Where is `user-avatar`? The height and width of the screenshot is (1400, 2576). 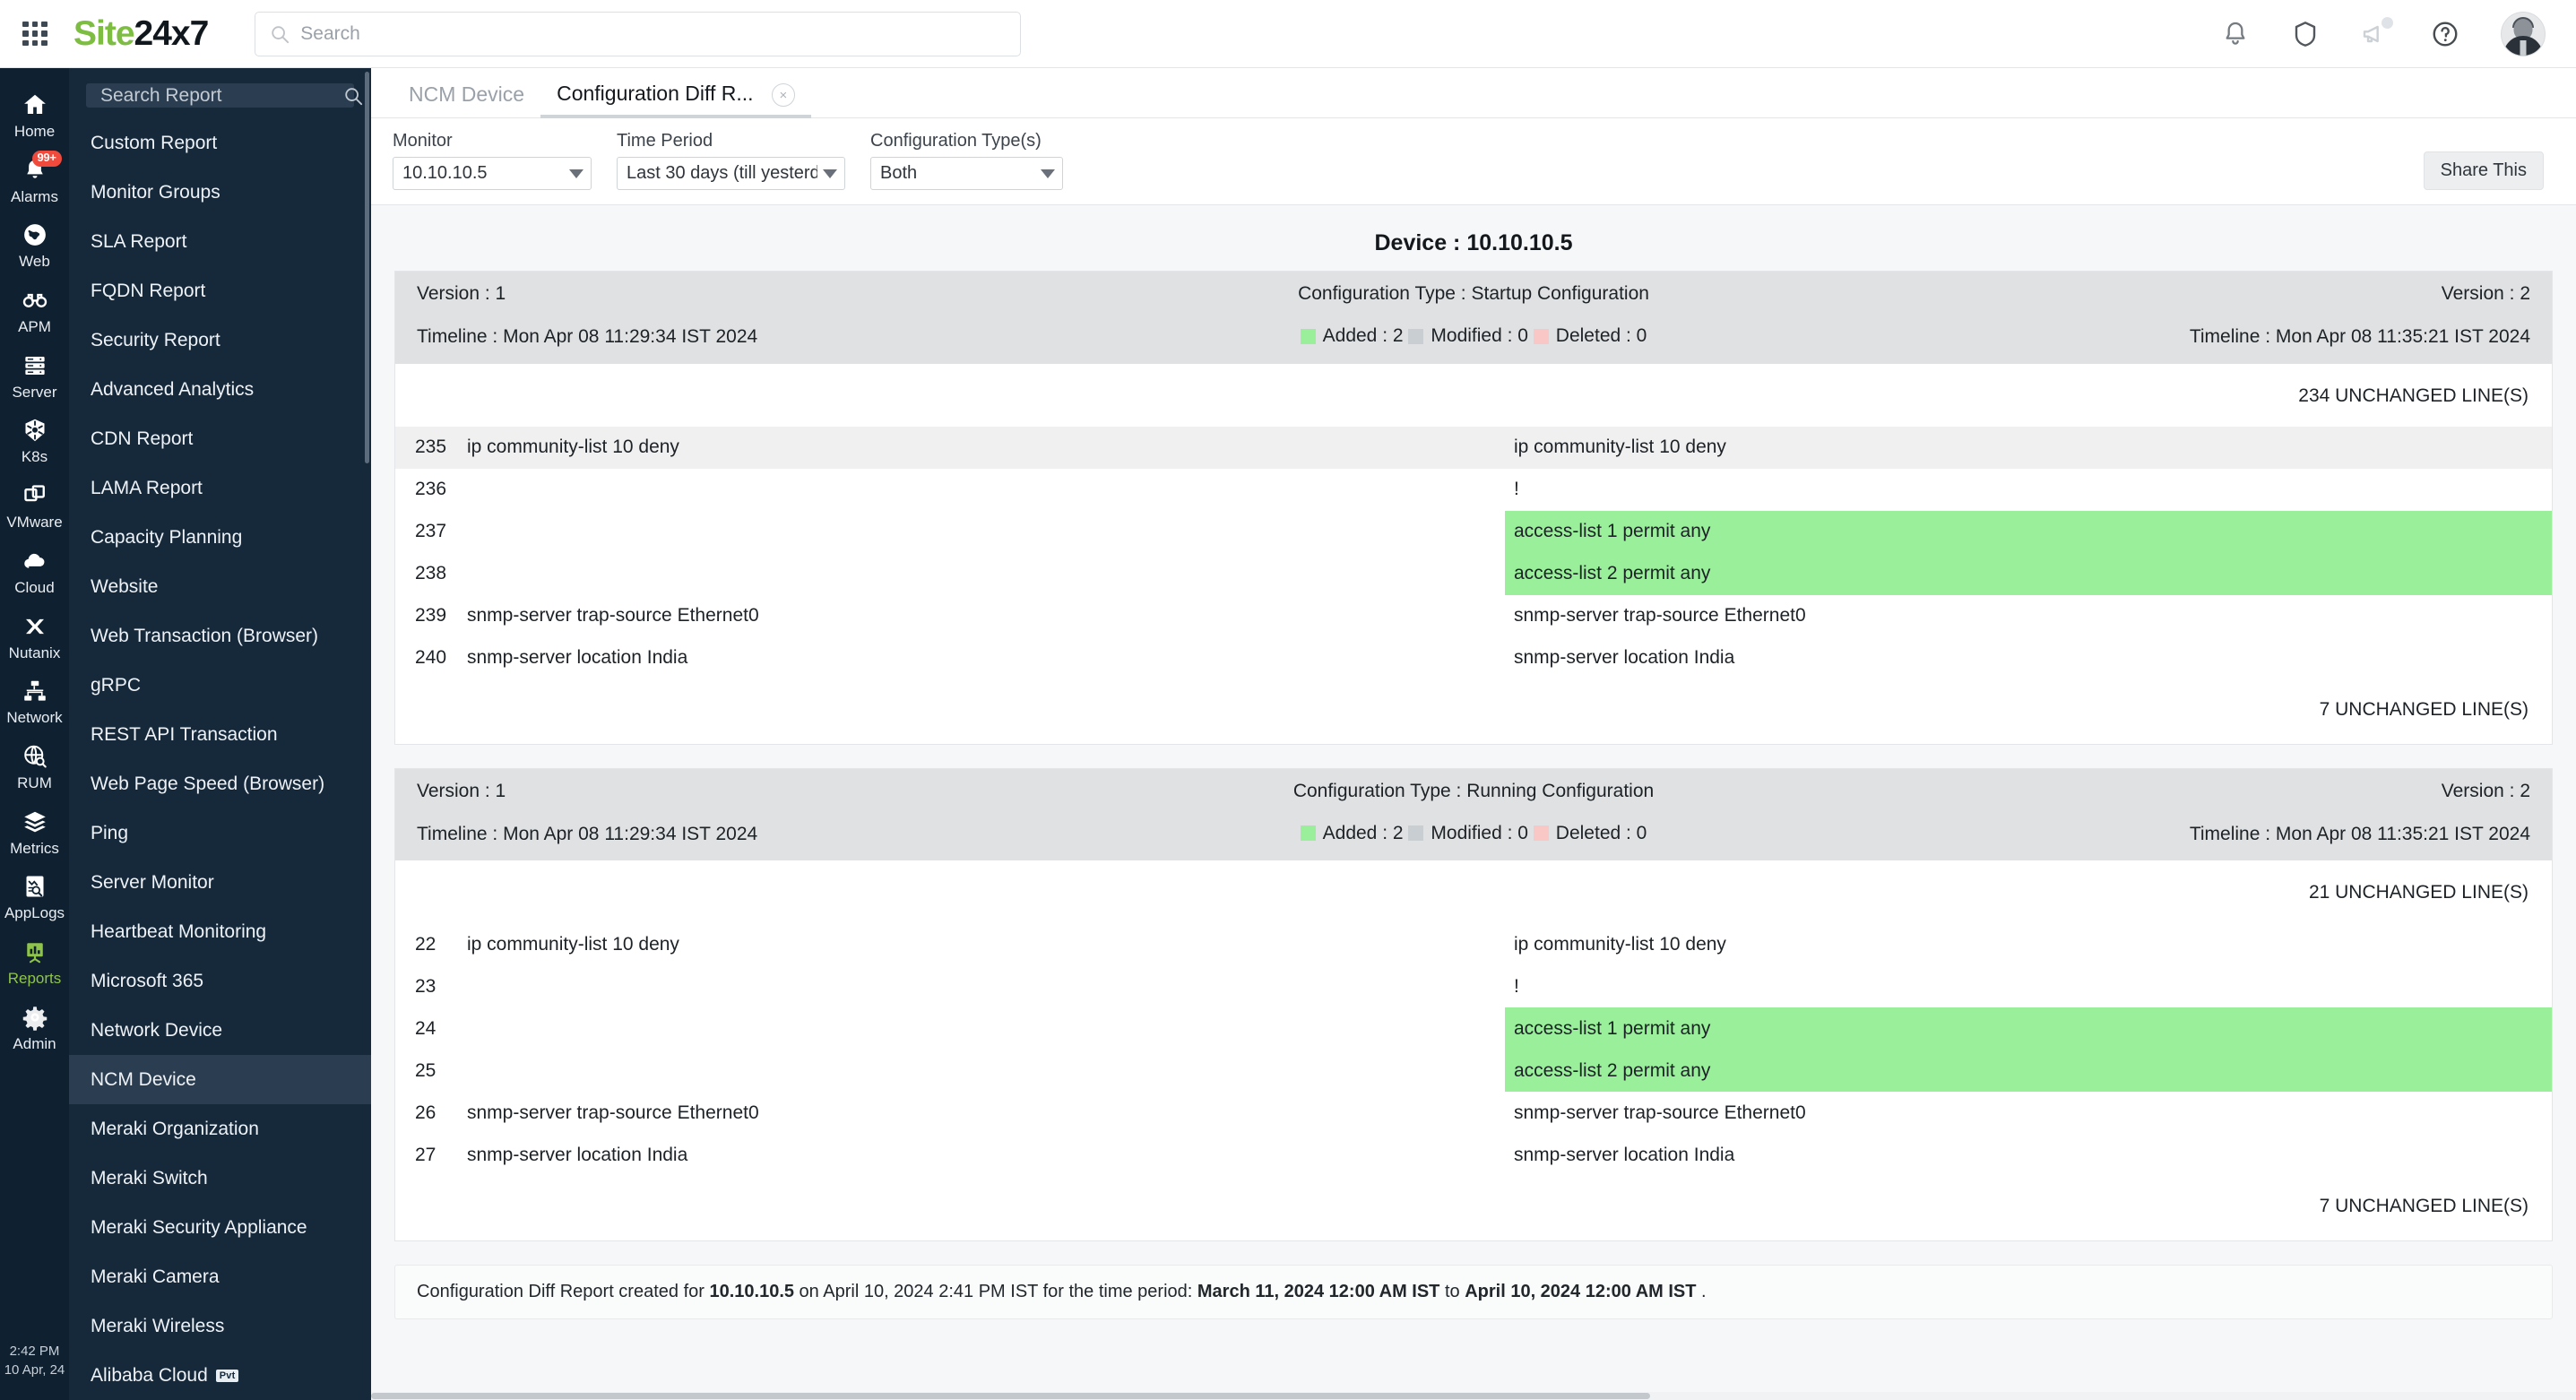 user-avatar is located at coordinates (2523, 33).